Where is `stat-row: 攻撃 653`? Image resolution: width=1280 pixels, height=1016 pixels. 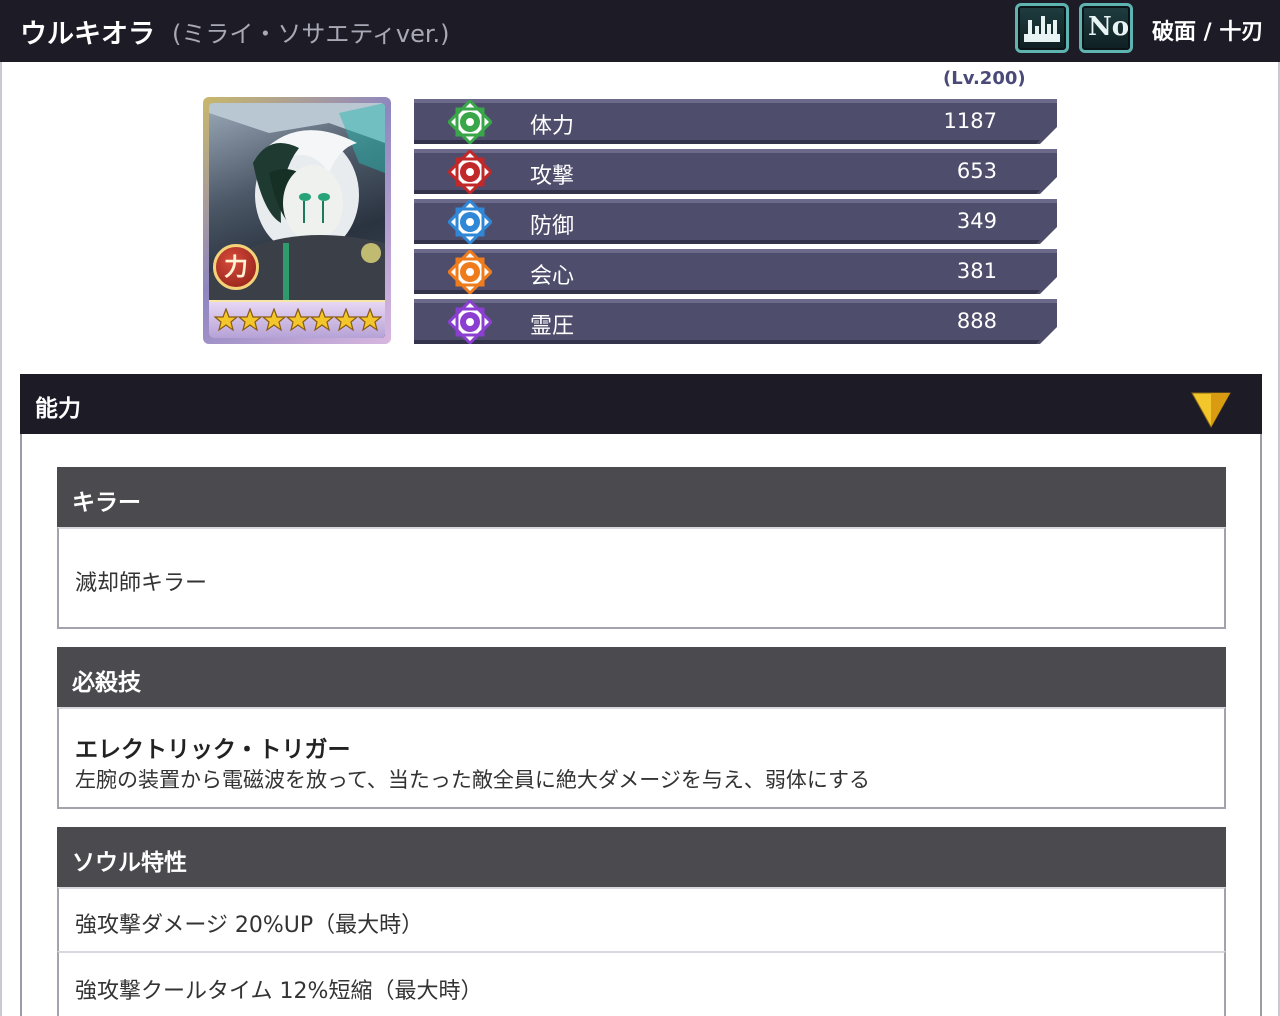
stat-row: 攻撃 653 is located at coordinates (735, 171).